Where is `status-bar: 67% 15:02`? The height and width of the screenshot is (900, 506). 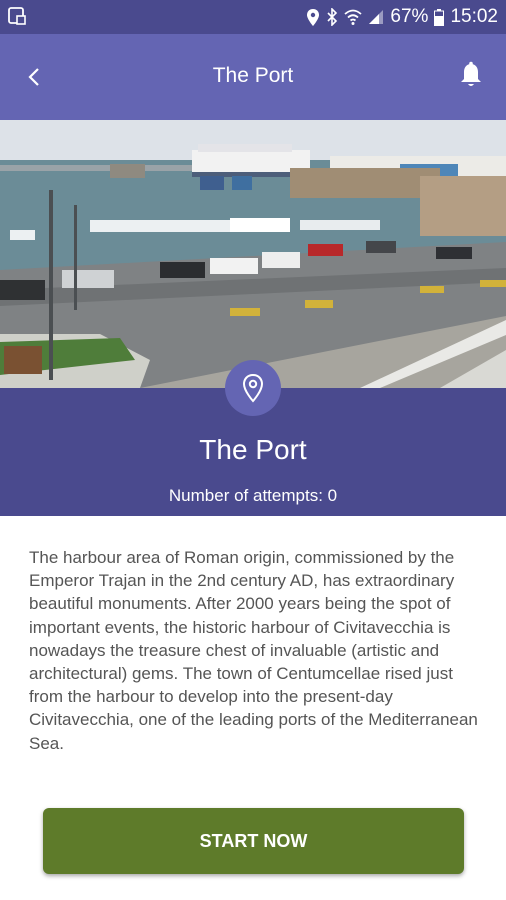
status-bar: 67% 15:02 is located at coordinates (253, 17).